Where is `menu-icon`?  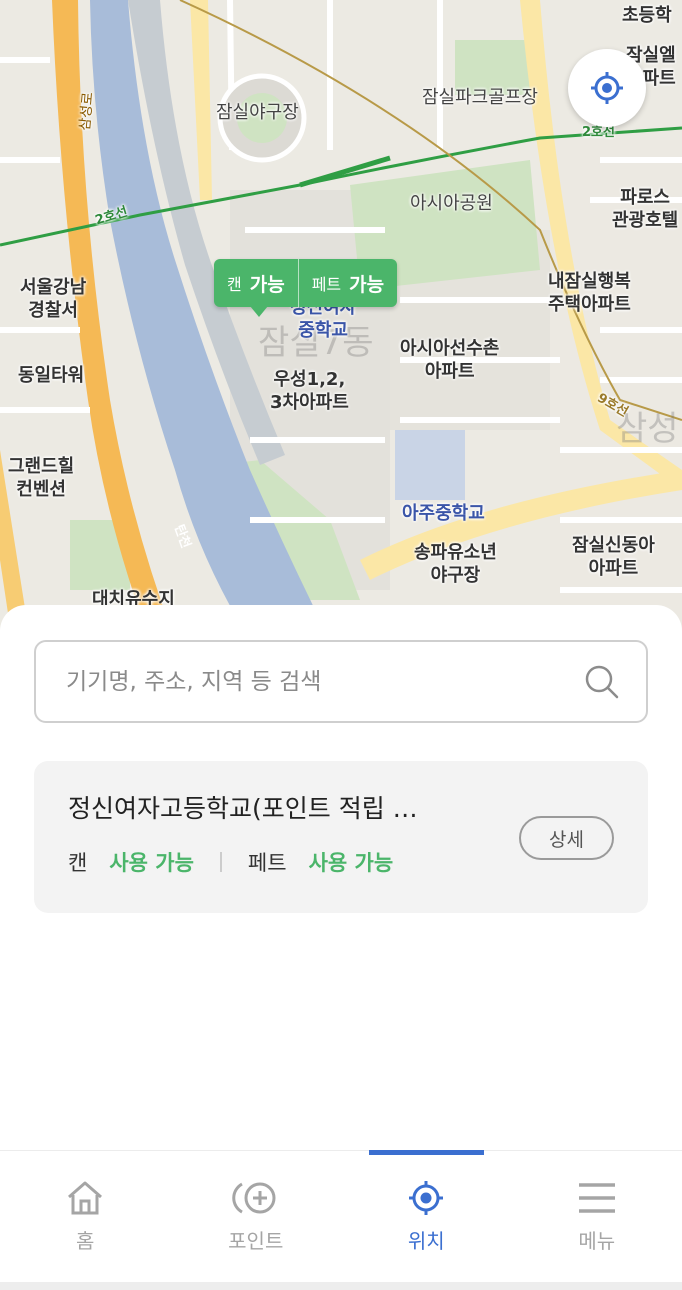
menu-icon is located at coordinates (596, 1198).